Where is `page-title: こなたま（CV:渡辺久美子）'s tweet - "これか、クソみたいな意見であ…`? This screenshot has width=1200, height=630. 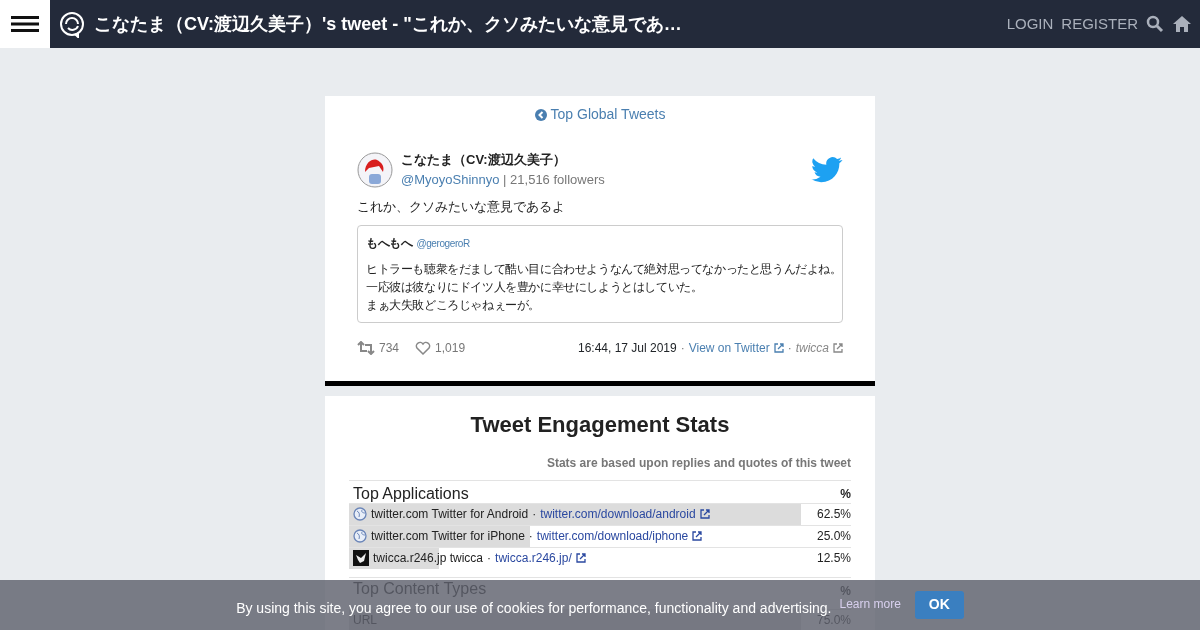 page-title: こなたま（CV:渡辺久美子）'s tweet - "これか、クソみたいな意見であ… is located at coordinates (388, 24).